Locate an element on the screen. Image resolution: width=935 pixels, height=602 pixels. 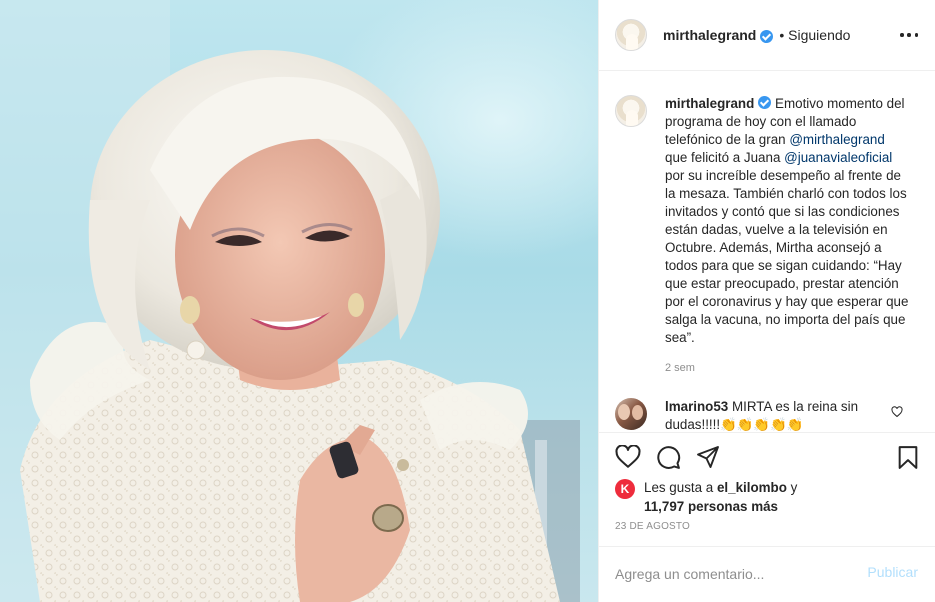
liker-username: el_kilombo is located at coordinates (752, 487).